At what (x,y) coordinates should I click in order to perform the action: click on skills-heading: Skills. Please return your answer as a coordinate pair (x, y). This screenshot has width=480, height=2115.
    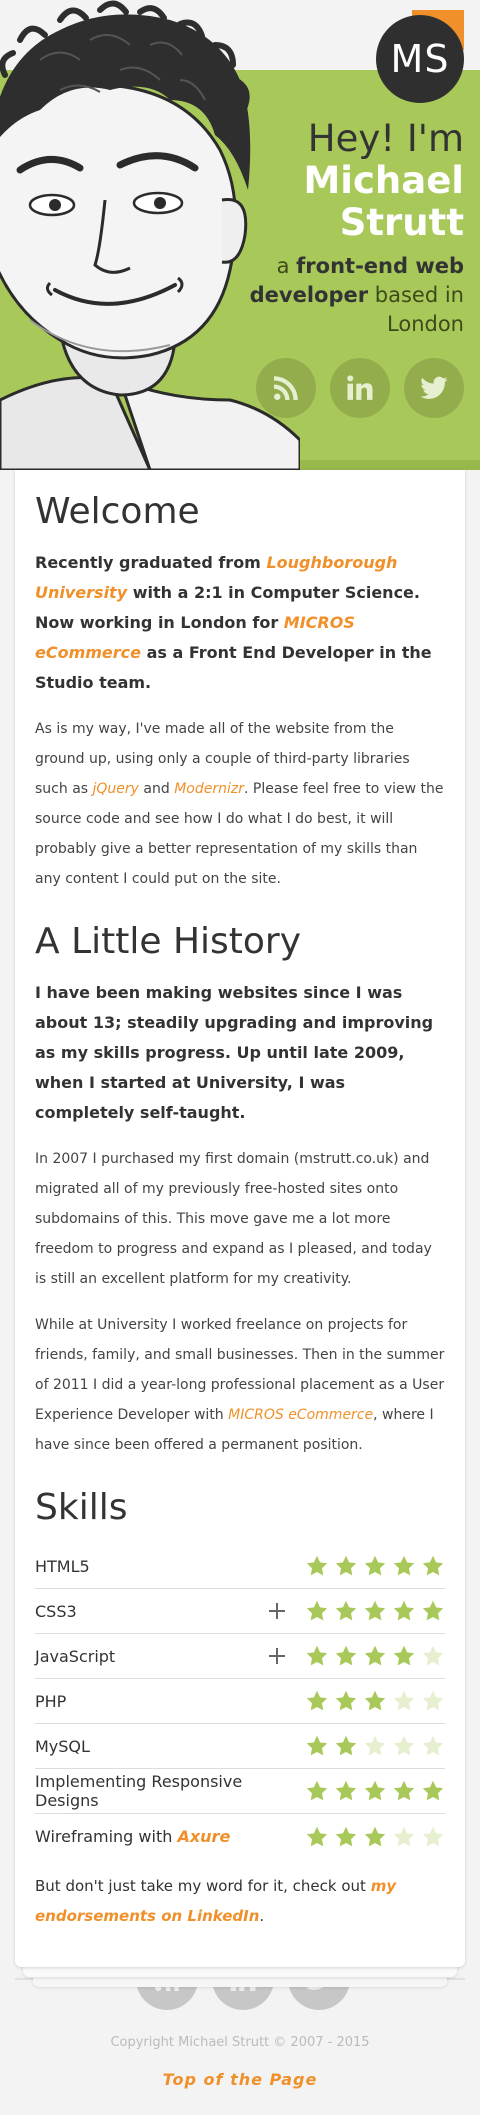
    Looking at the image, I should click on (81, 1507).